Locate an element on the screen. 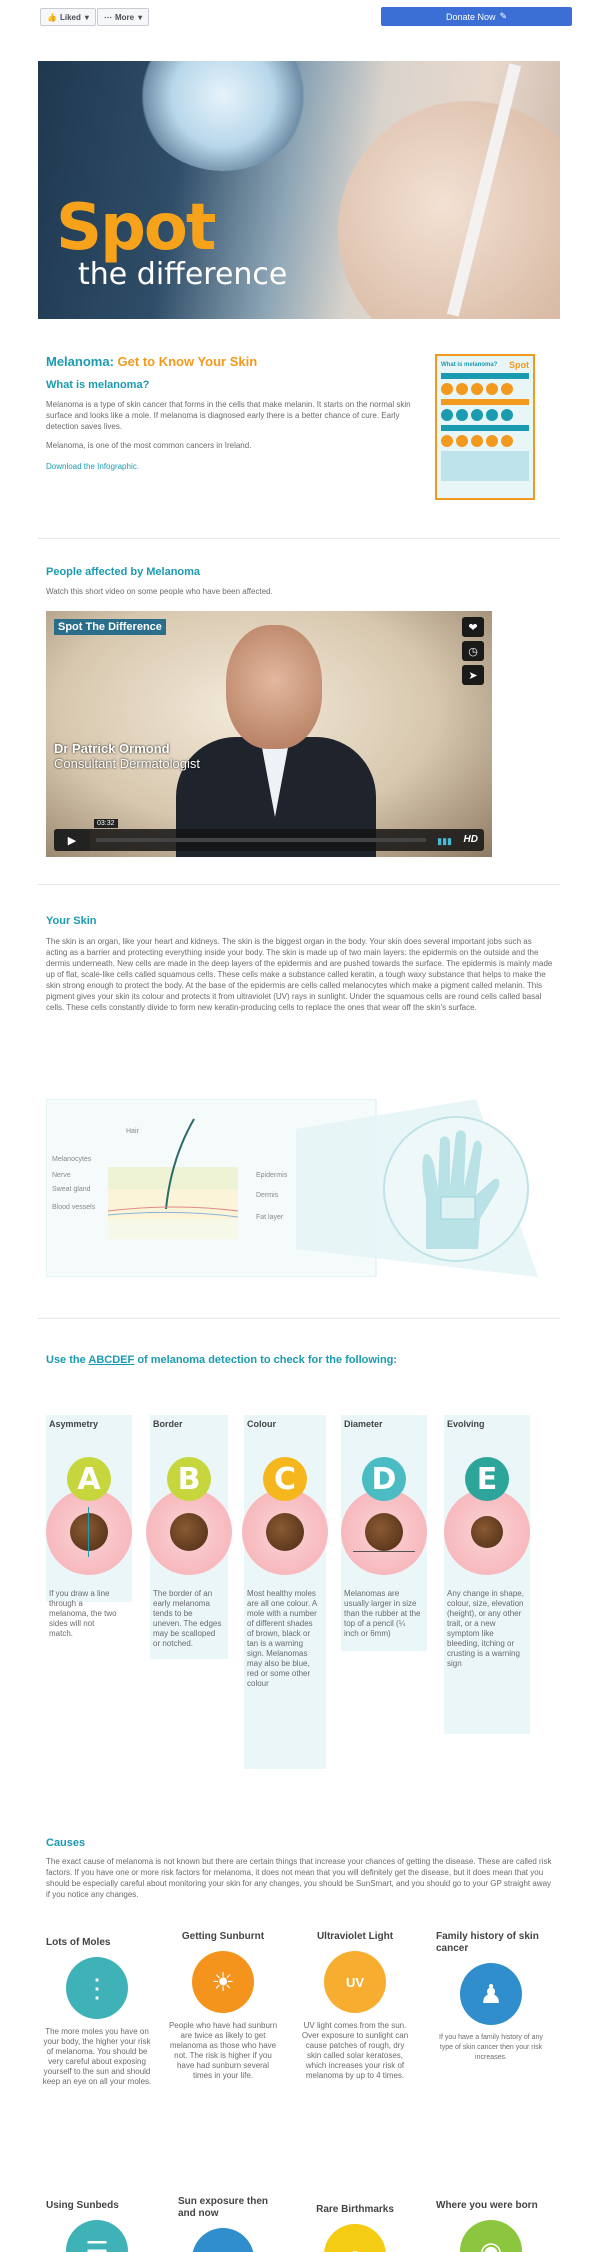 The height and width of the screenshot is (2252, 600). share-send-icon: ➤ is located at coordinates (473, 675).